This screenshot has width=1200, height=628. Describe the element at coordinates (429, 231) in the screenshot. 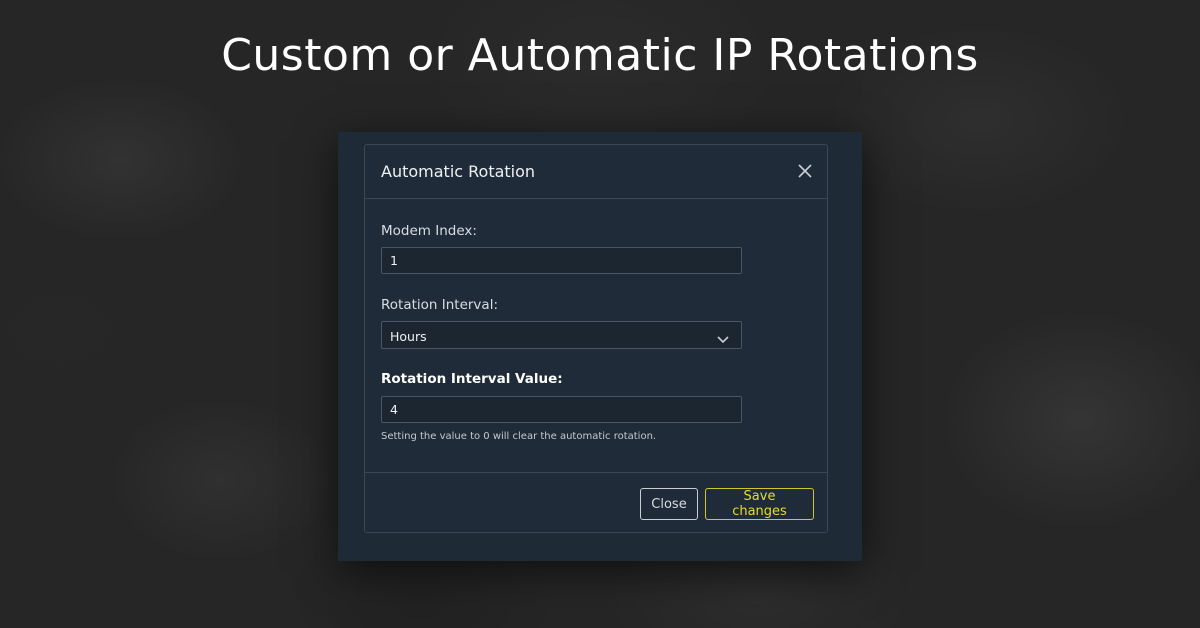

I see `modem-index-label: Modem Index:` at that location.